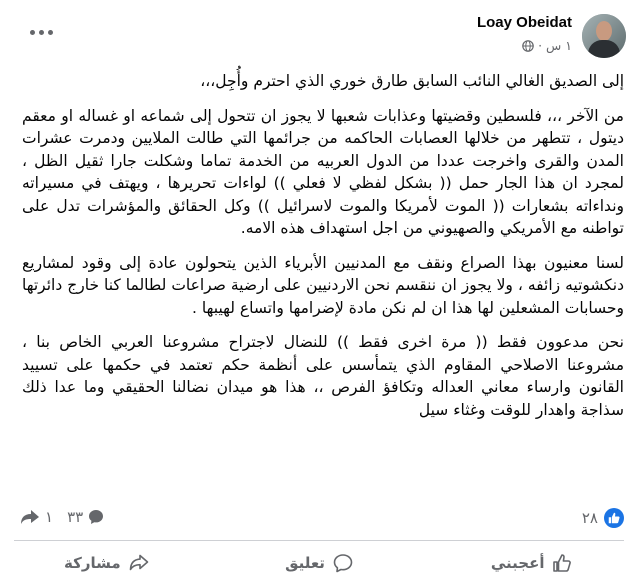 The width and height of the screenshot is (638, 585). What do you see at coordinates (30, 517) in the screenshot?
I see `share-arrow-icon` at bounding box center [30, 517].